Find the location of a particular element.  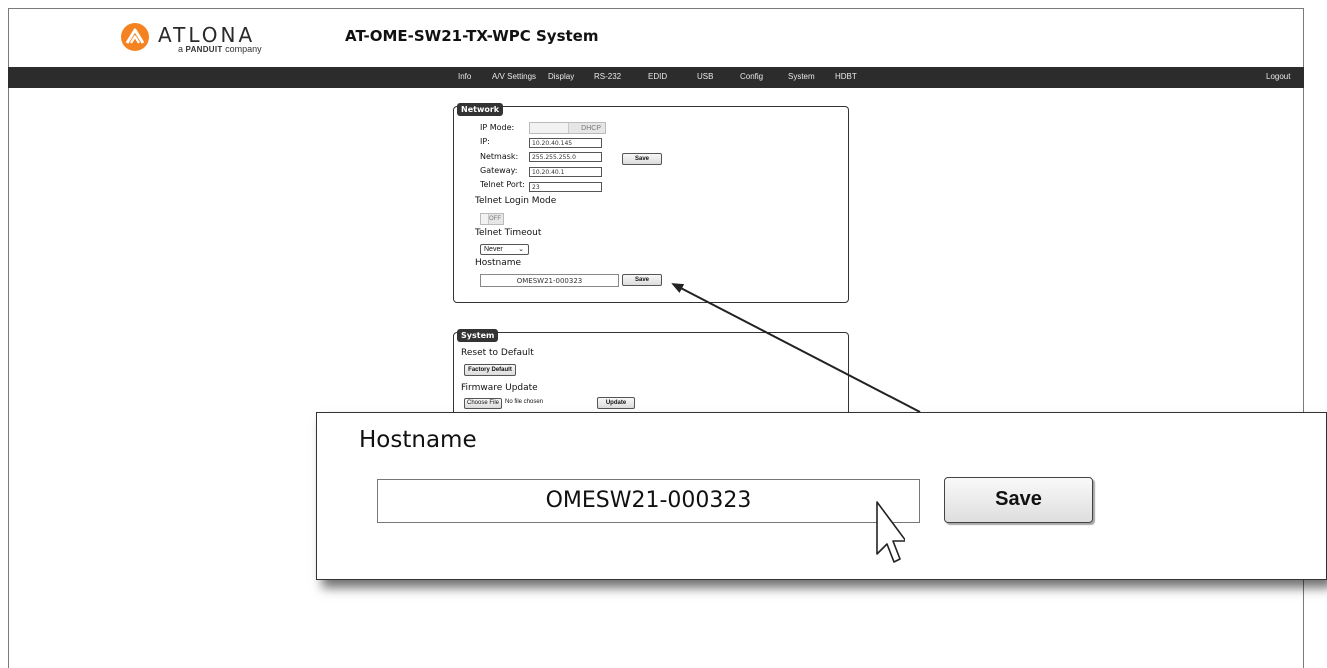

network-panel-title: Network is located at coordinates (480, 109).